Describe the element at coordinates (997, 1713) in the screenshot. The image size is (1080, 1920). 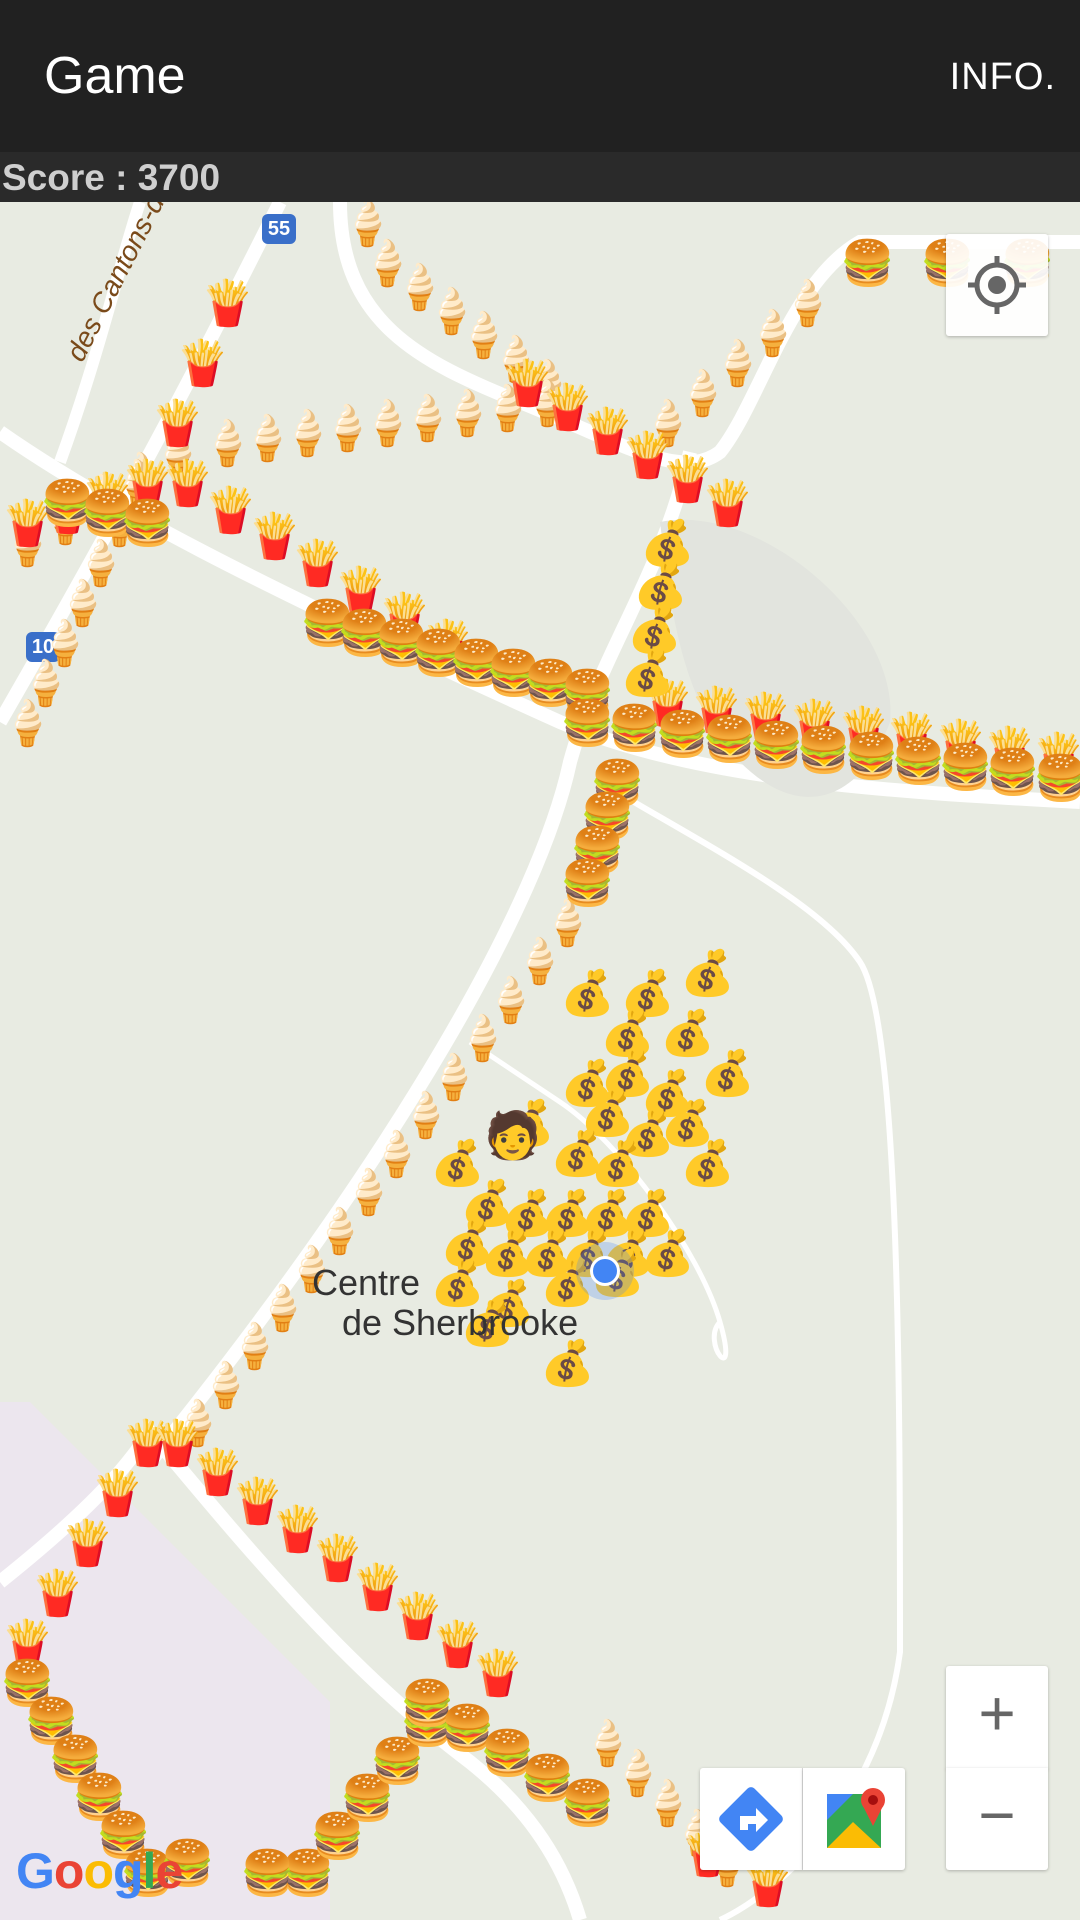
I see `zoom-in-label: +` at that location.